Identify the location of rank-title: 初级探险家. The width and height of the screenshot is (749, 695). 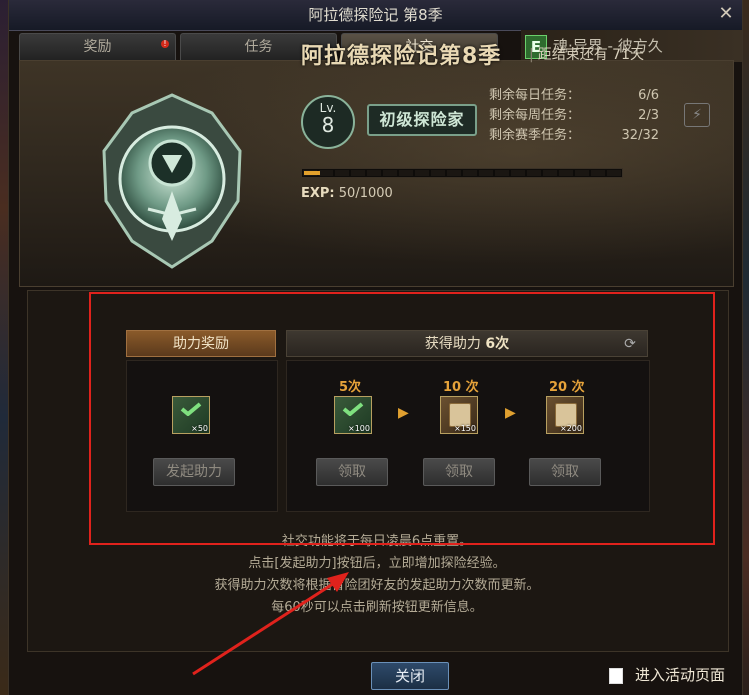
(422, 120).